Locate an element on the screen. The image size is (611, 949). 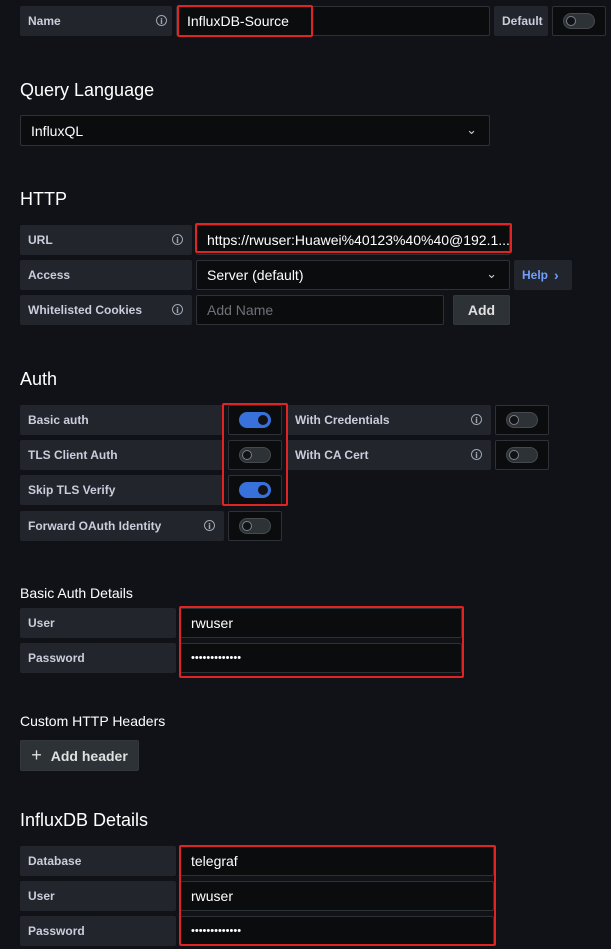
query-language-title: Query Language is located at coordinates (87, 90).